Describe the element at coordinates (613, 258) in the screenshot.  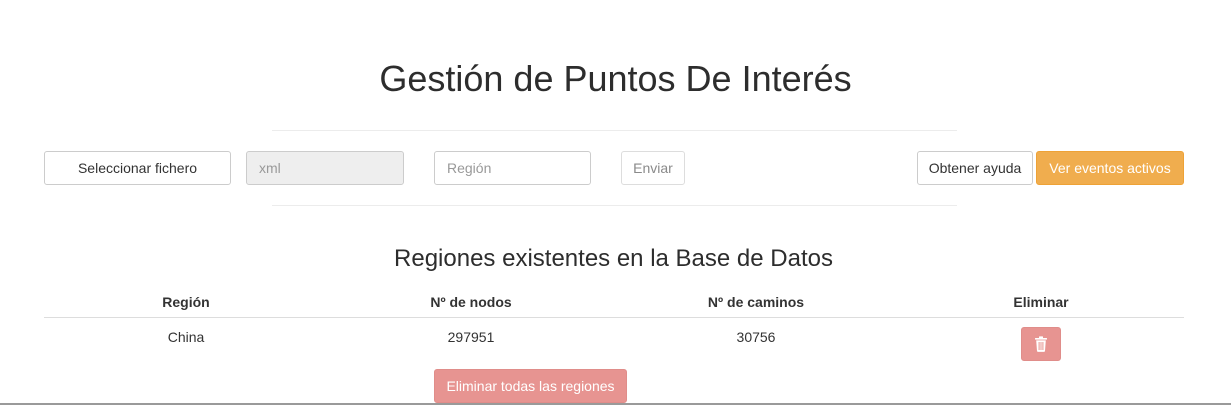
I see `regions-section-title: Regiones existentes en la Base de Datos` at that location.